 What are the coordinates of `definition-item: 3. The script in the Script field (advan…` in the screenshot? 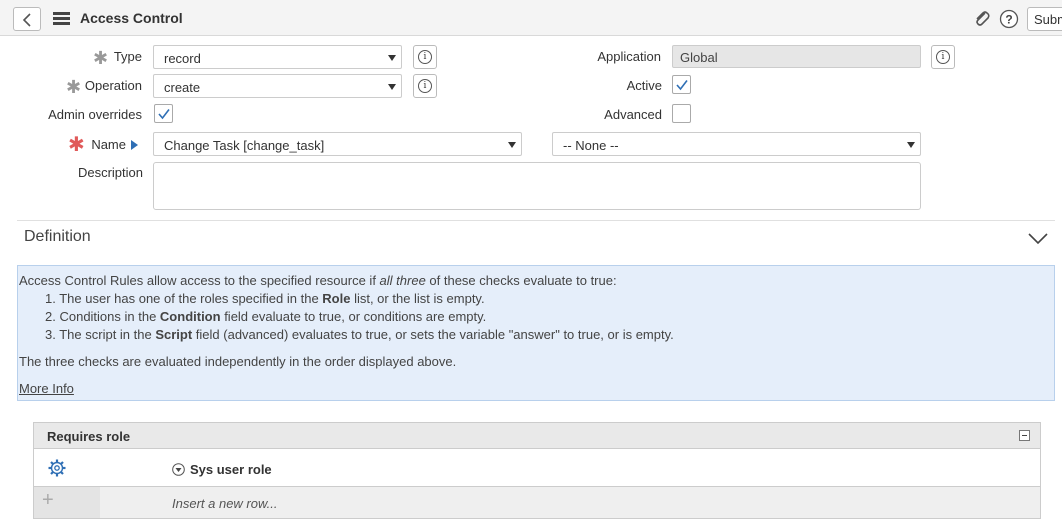 It's located at (359, 334).